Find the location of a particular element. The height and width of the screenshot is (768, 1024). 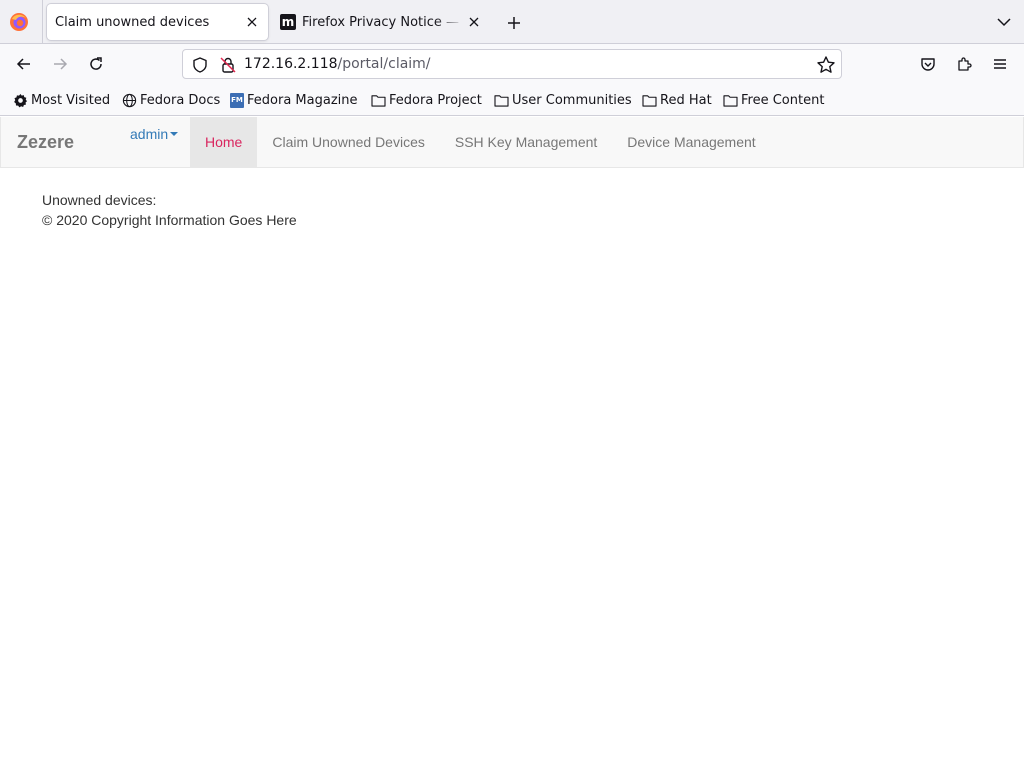

unowned-devices-label: Unowned devices: is located at coordinates (99, 200).